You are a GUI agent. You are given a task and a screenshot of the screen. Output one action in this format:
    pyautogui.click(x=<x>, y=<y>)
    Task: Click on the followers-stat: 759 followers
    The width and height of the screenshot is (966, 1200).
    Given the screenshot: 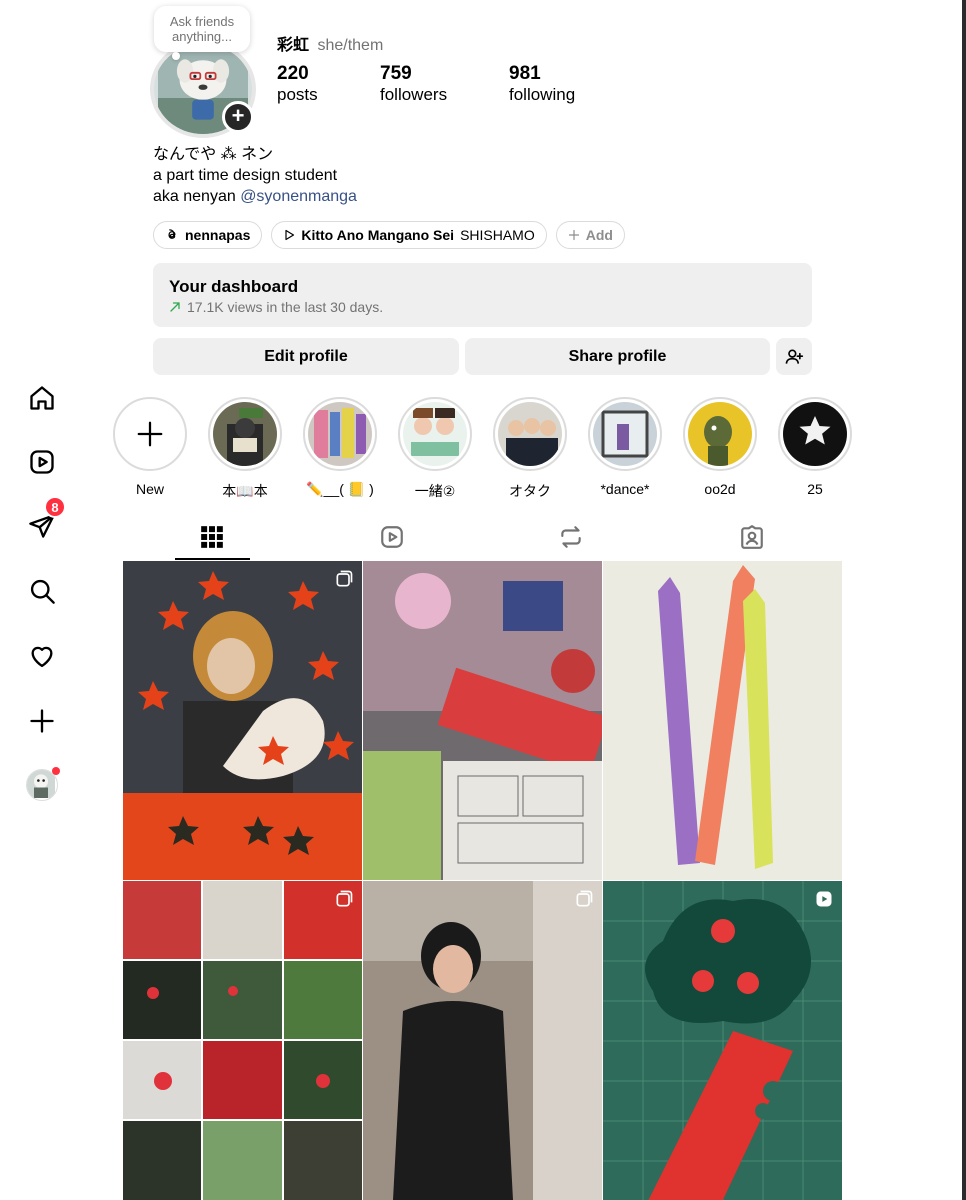 What is the action you would take?
    pyautogui.click(x=413, y=84)
    